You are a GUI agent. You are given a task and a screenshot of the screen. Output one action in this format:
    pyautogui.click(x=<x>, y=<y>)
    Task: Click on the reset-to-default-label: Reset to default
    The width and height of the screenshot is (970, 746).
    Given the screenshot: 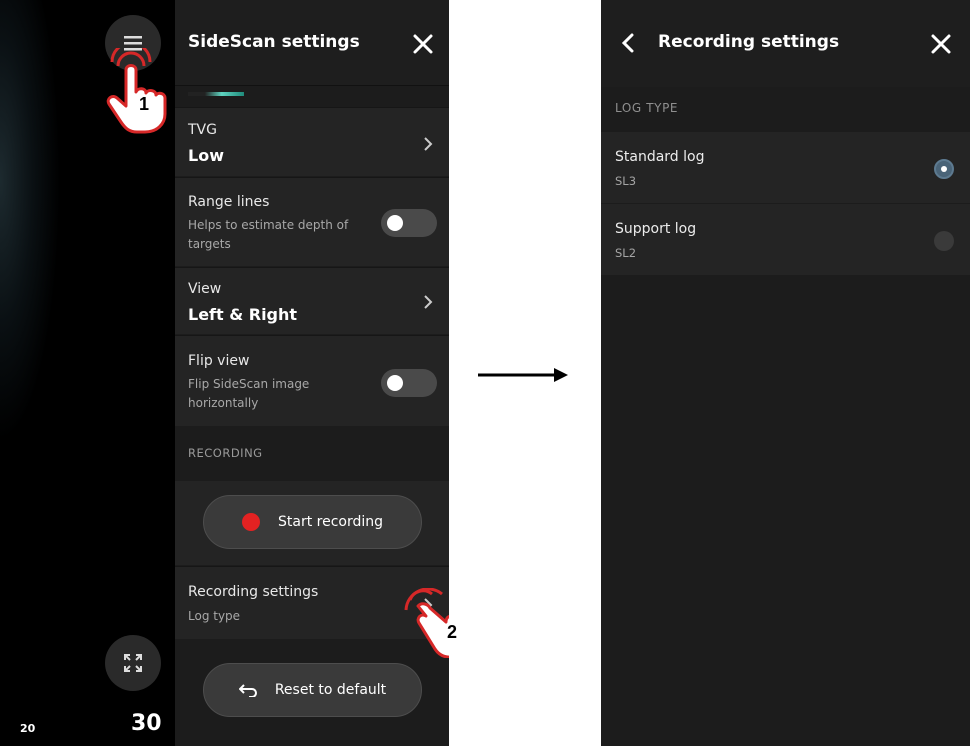 What is the action you would take?
    pyautogui.click(x=330, y=690)
    